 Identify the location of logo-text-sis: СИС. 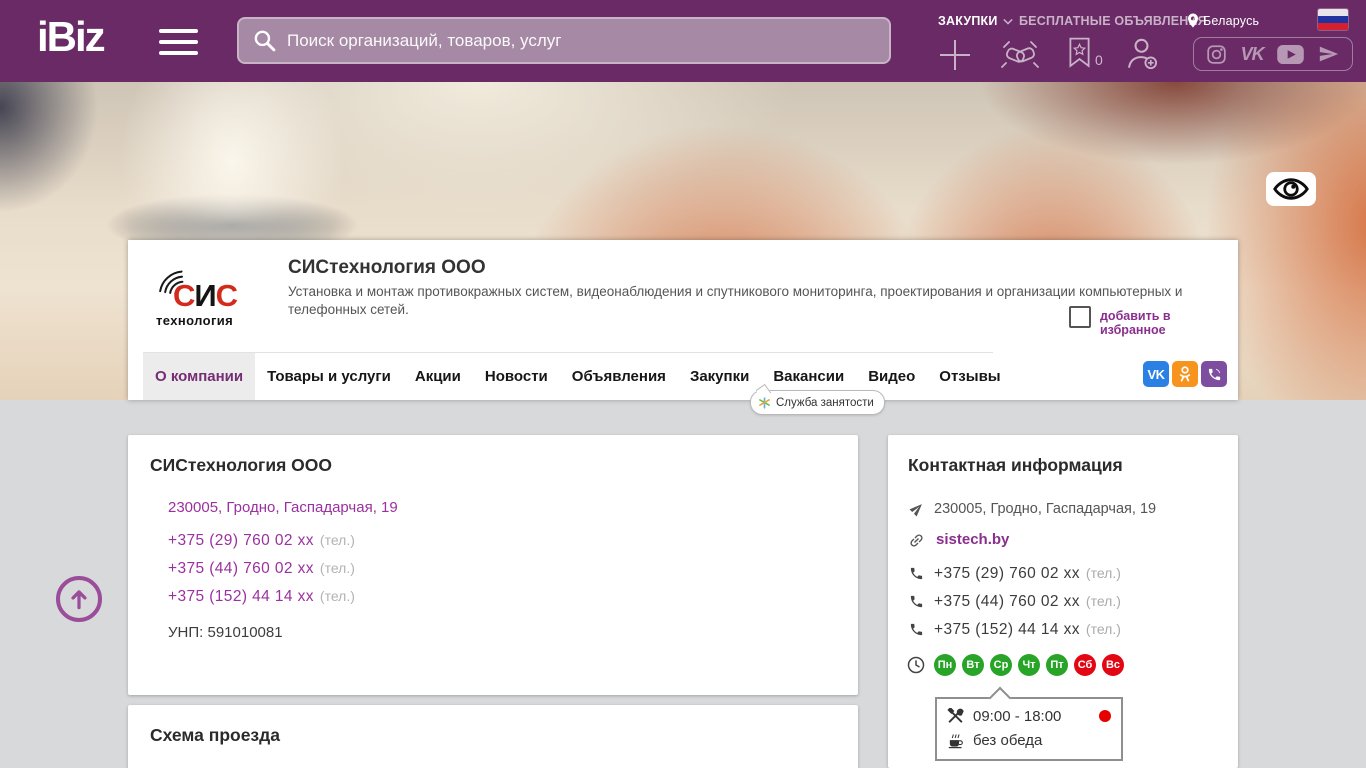
(205, 295).